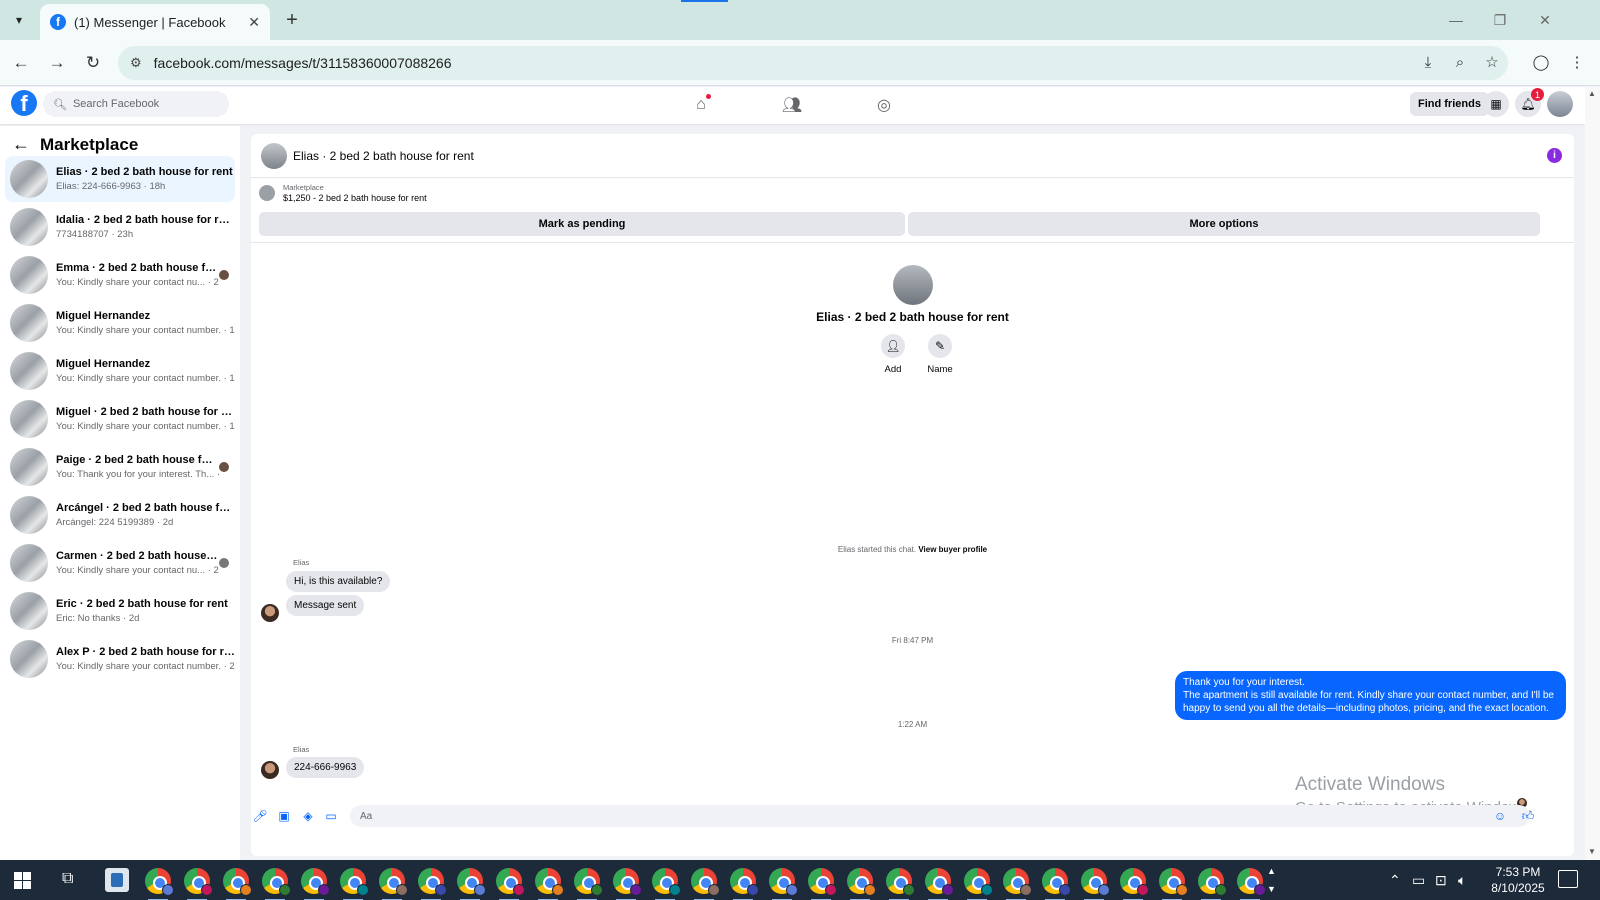 The width and height of the screenshot is (1600, 900). I want to click on site-info-icon: ⚙, so click(136, 63).